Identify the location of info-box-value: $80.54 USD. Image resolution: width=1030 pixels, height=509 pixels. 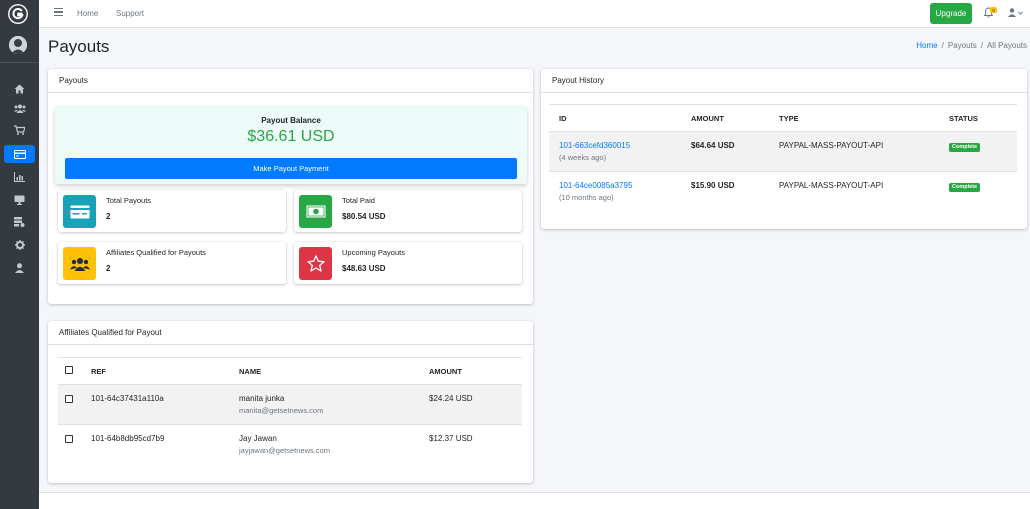
(364, 216).